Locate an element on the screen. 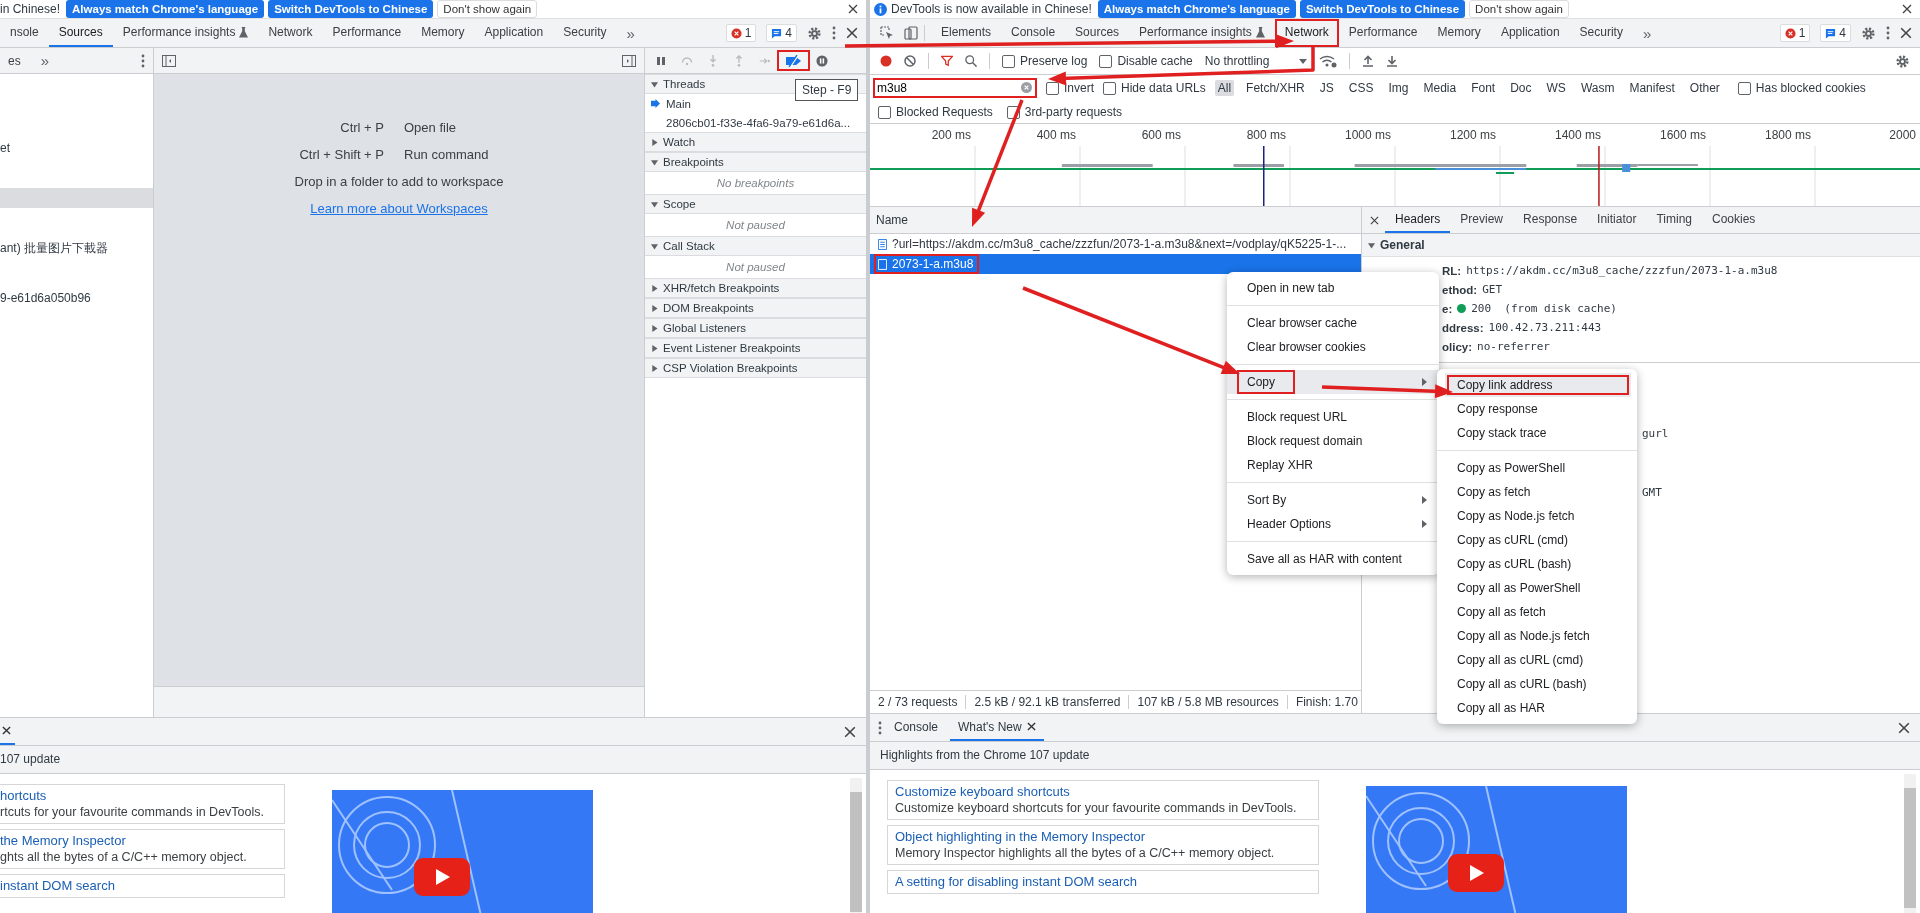 The width and height of the screenshot is (1920, 913). panel-tab: Elements is located at coordinates (966, 33).